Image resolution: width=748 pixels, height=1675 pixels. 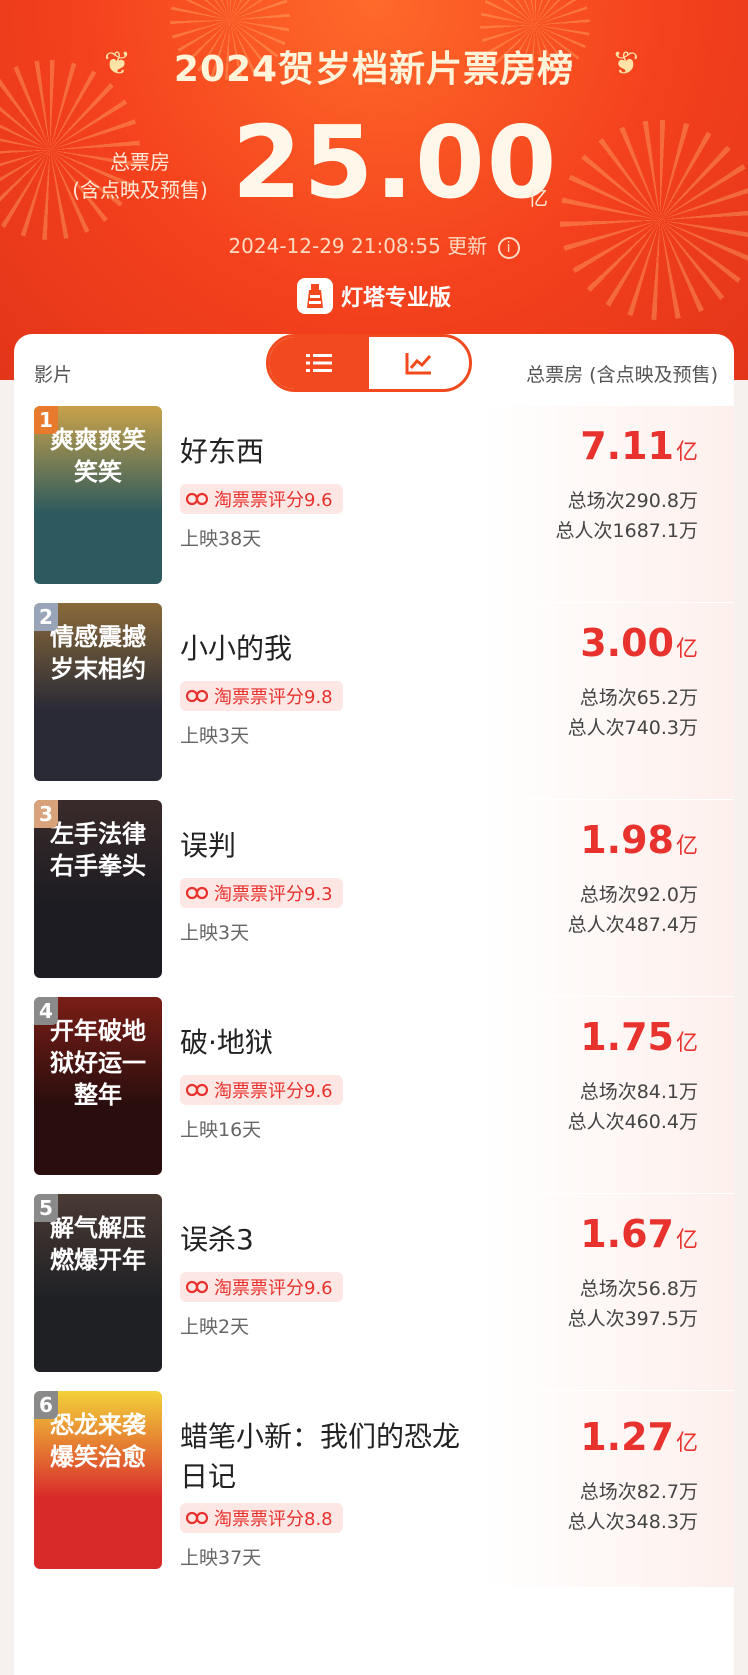 I want to click on update-timestamp: 2024-12-29 21:08:55, so click(x=334, y=246).